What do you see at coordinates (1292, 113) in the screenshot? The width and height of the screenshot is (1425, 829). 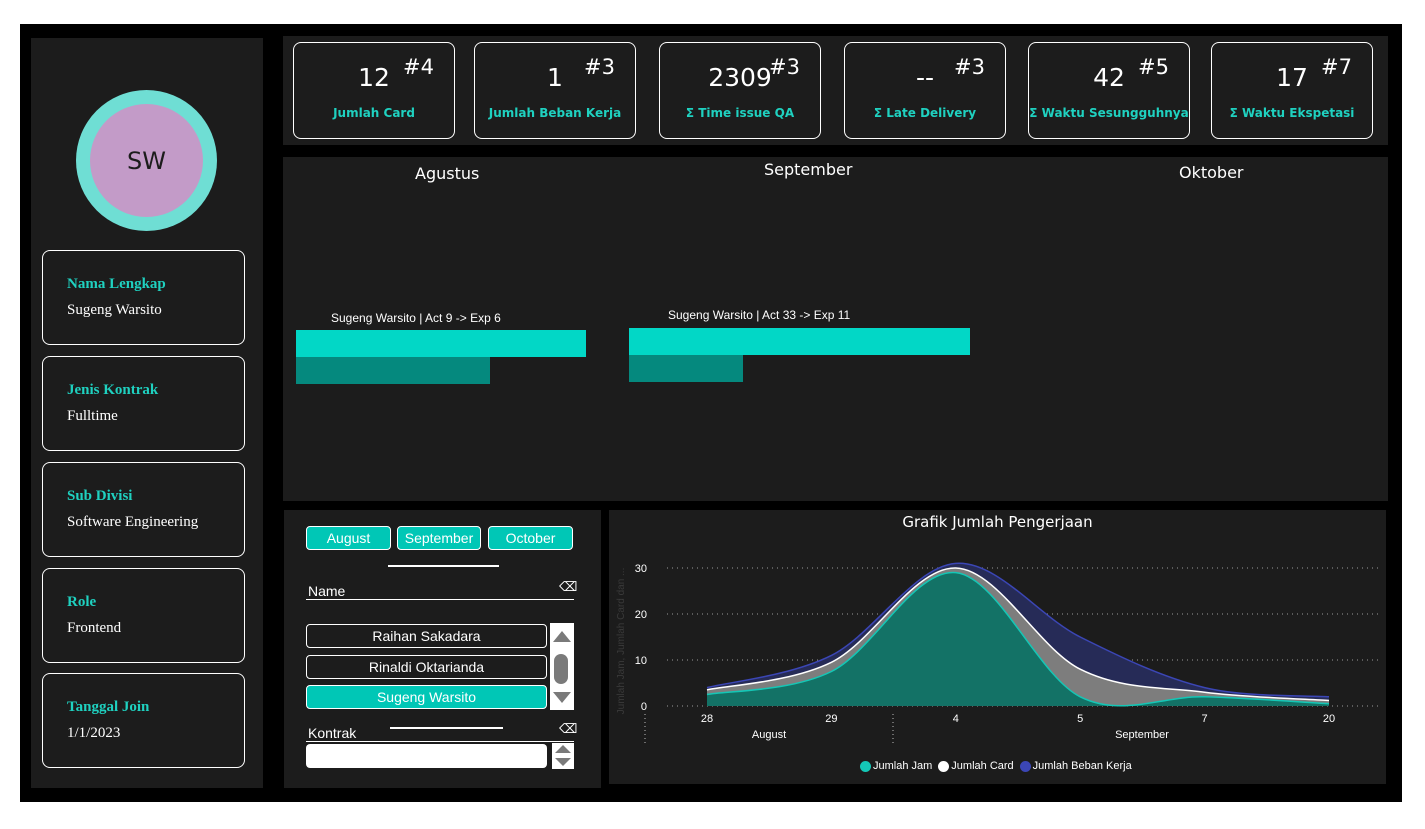 I see `kpi-label: Σ Waktu Ekspetasi` at bounding box center [1292, 113].